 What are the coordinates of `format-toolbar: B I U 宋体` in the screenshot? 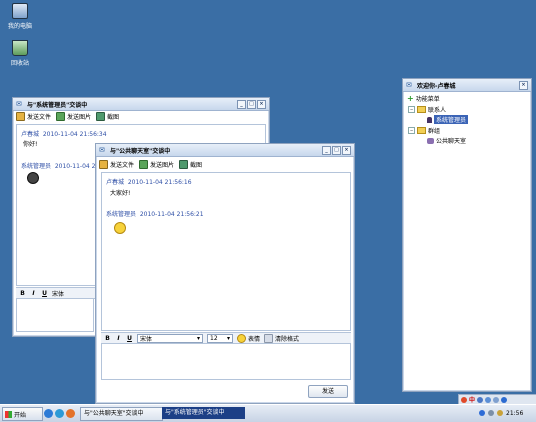 It's located at (57, 293).